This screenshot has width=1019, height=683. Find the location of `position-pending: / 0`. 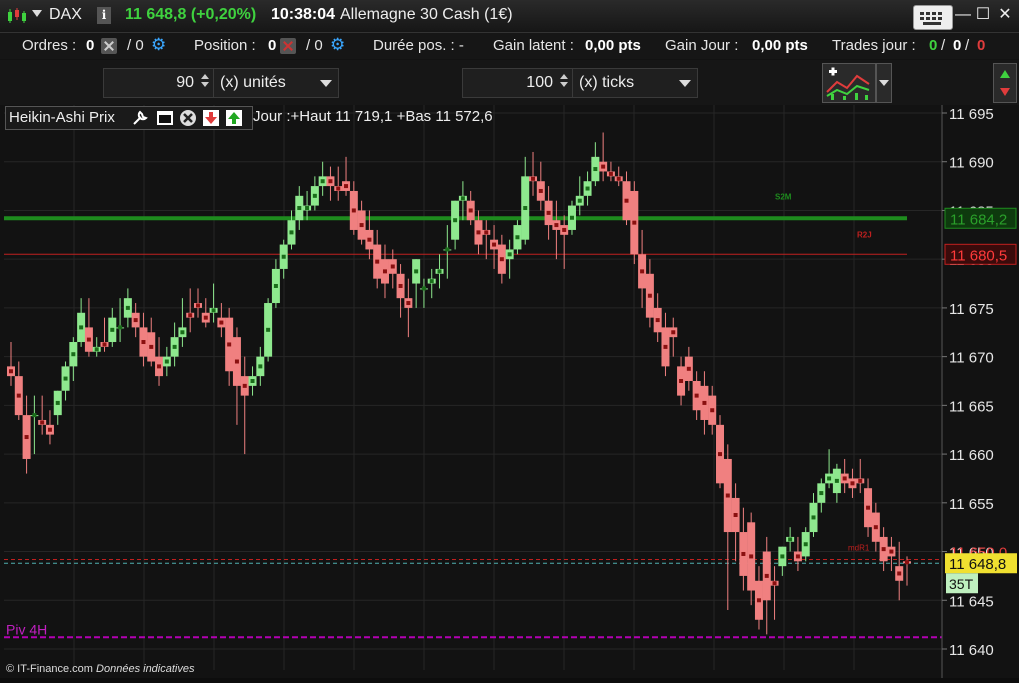

position-pending: / 0 is located at coordinates (314, 45).